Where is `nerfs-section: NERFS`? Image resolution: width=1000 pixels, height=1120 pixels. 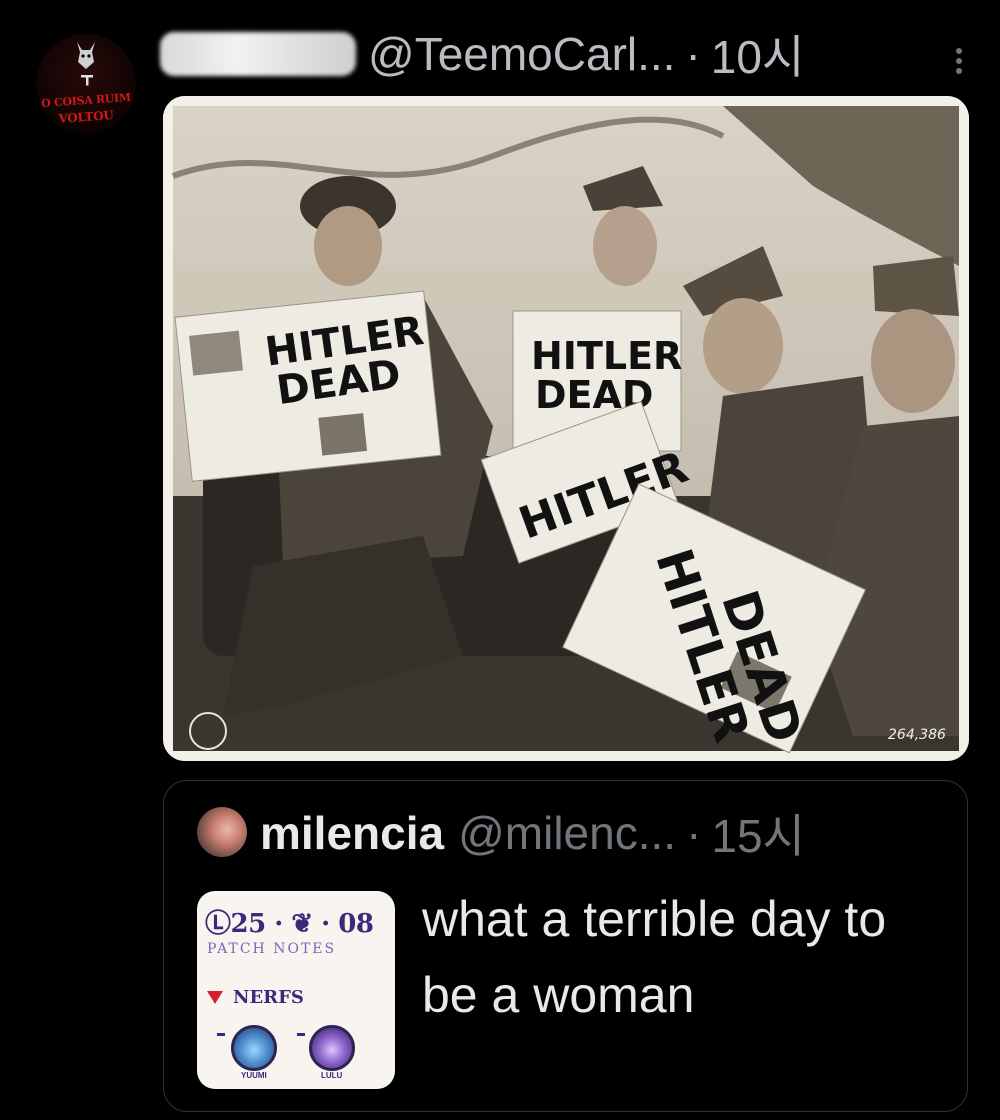
nerfs-section: NERFS is located at coordinates (255, 997).